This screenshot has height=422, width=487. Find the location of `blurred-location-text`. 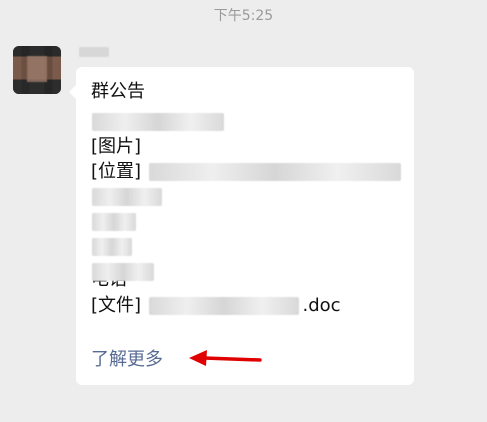

blurred-location-text is located at coordinates (275, 172).